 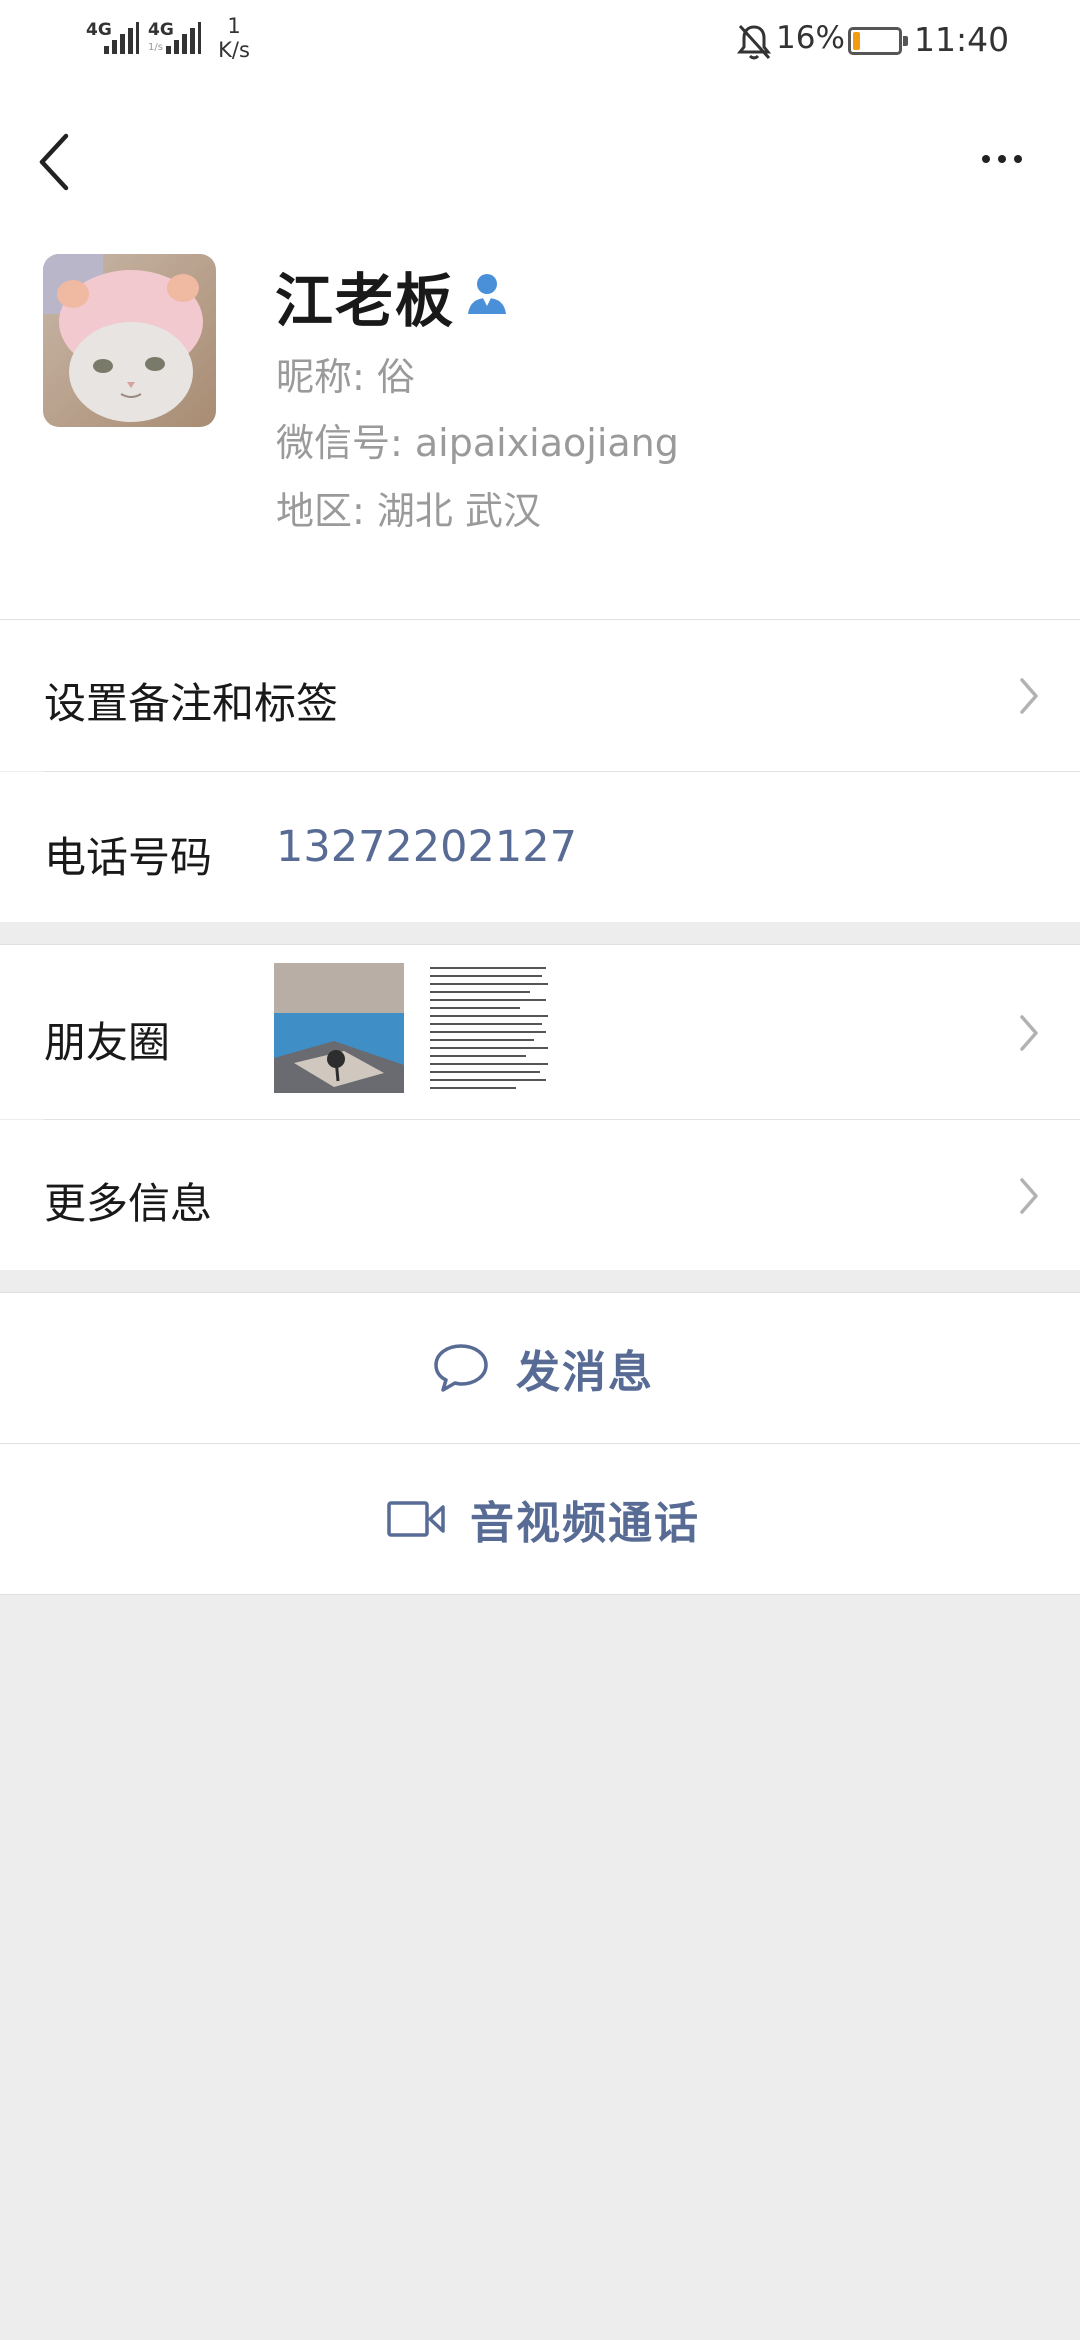 What do you see at coordinates (540, 1594) in the screenshot?
I see `divider` at bounding box center [540, 1594].